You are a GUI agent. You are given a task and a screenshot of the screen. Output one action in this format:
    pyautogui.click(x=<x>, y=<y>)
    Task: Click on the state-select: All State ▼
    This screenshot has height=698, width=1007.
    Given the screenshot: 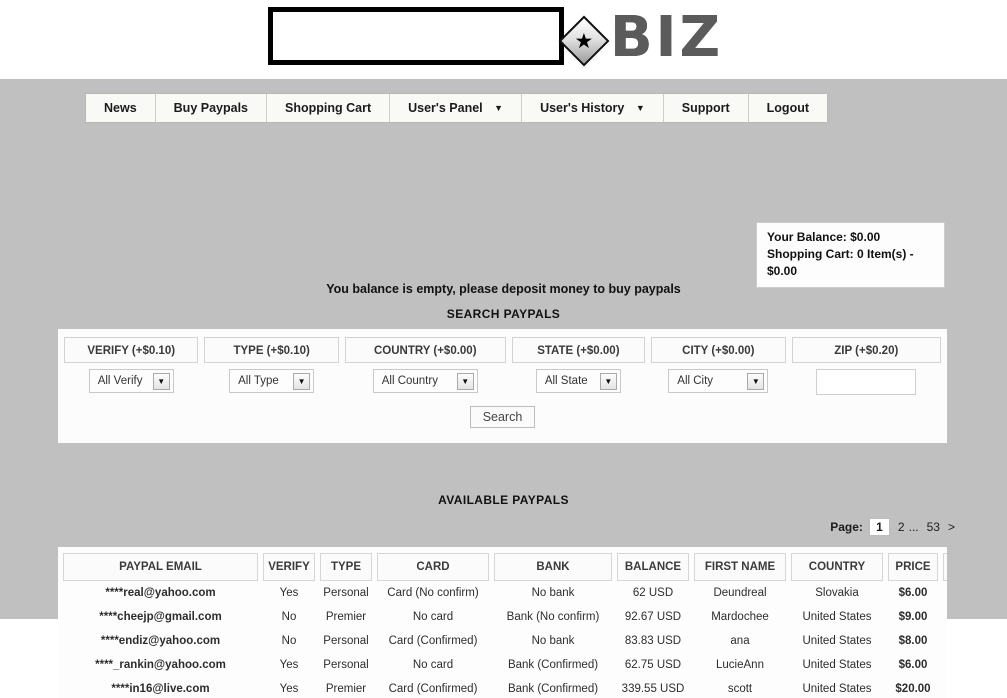 What is the action you would take?
    pyautogui.click(x=578, y=381)
    